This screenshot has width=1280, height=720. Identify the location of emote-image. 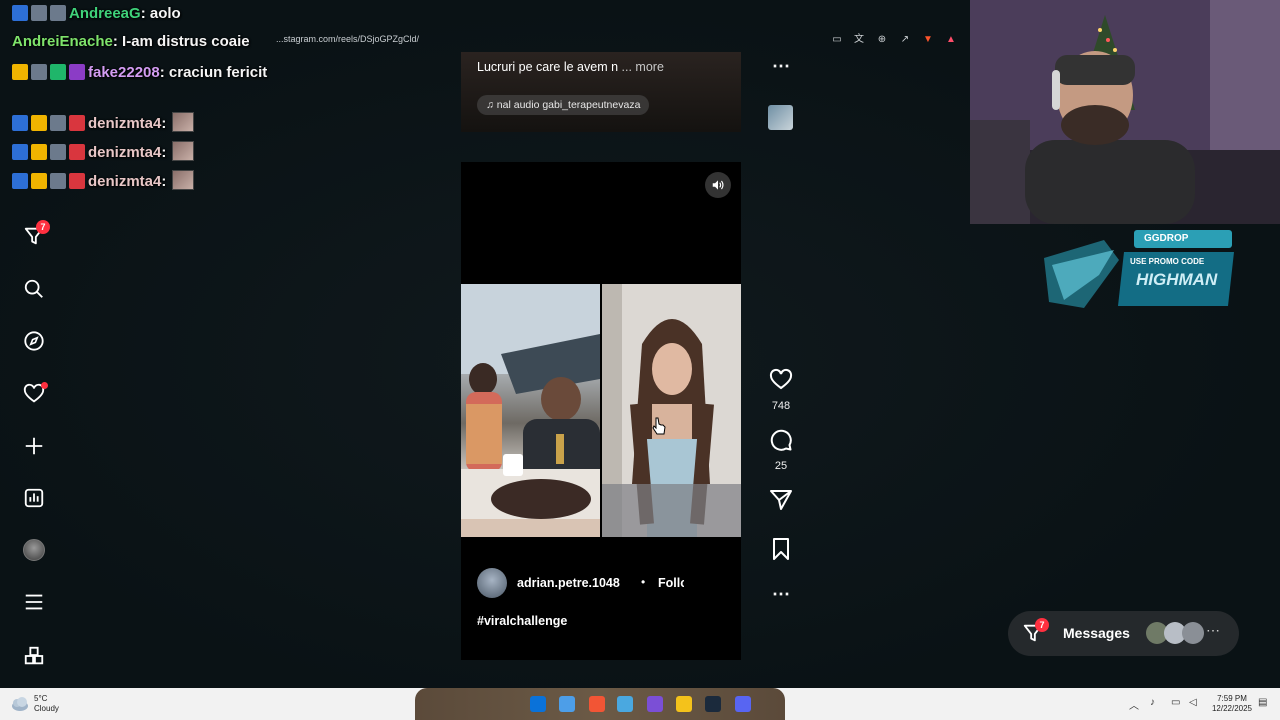
(183, 180).